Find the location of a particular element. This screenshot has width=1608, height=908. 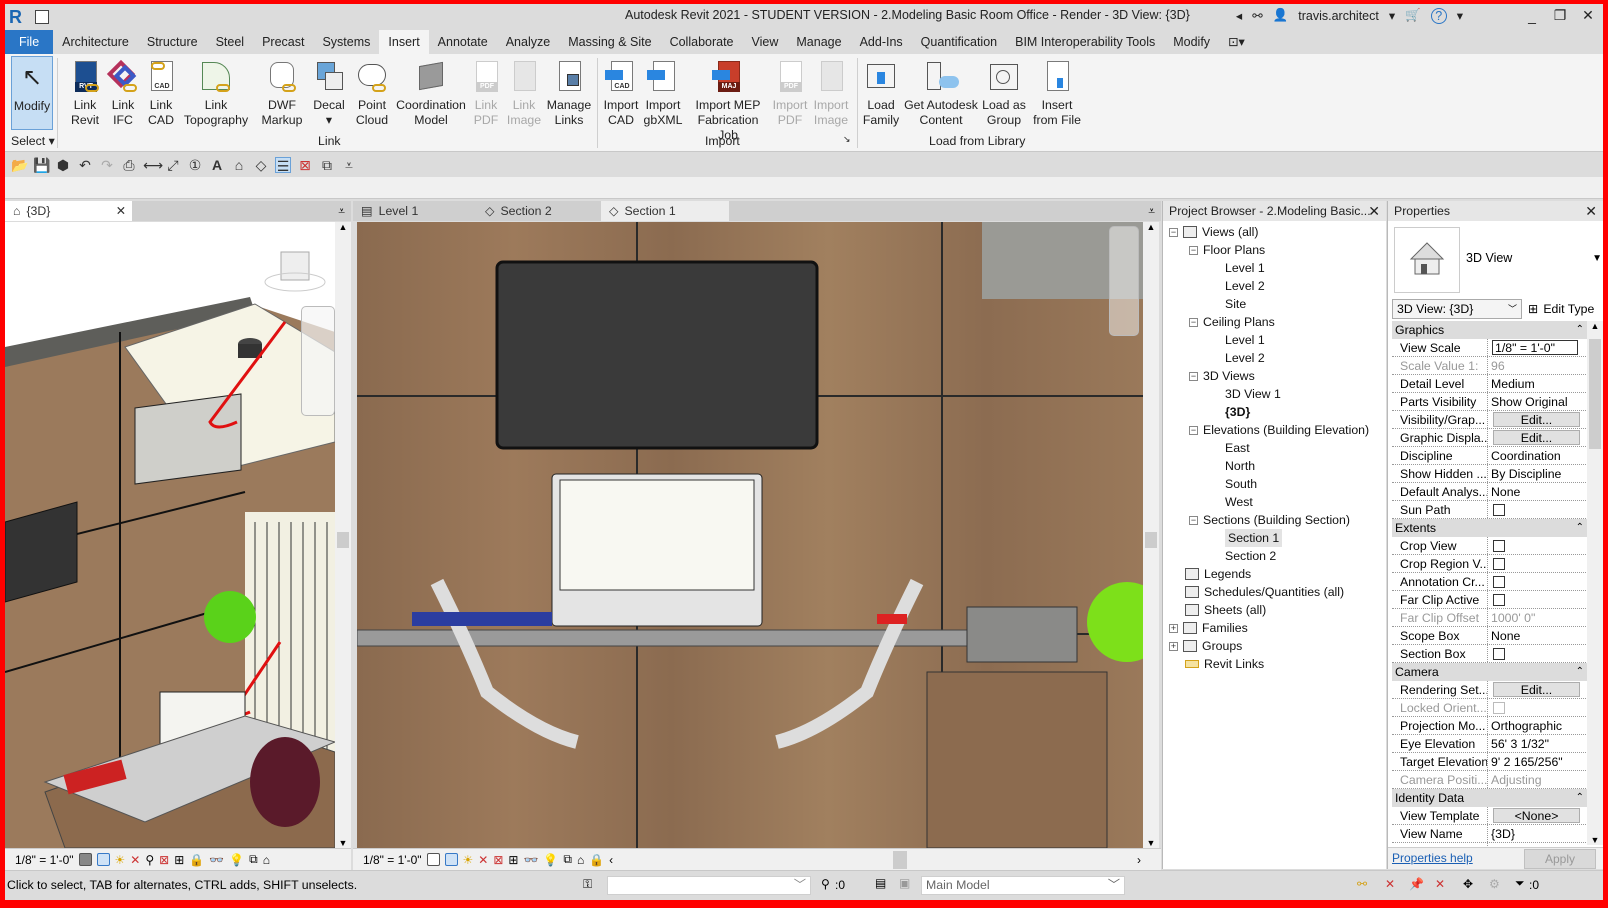

reveal-hidden-icon: 💡 is located at coordinates (236, 860).